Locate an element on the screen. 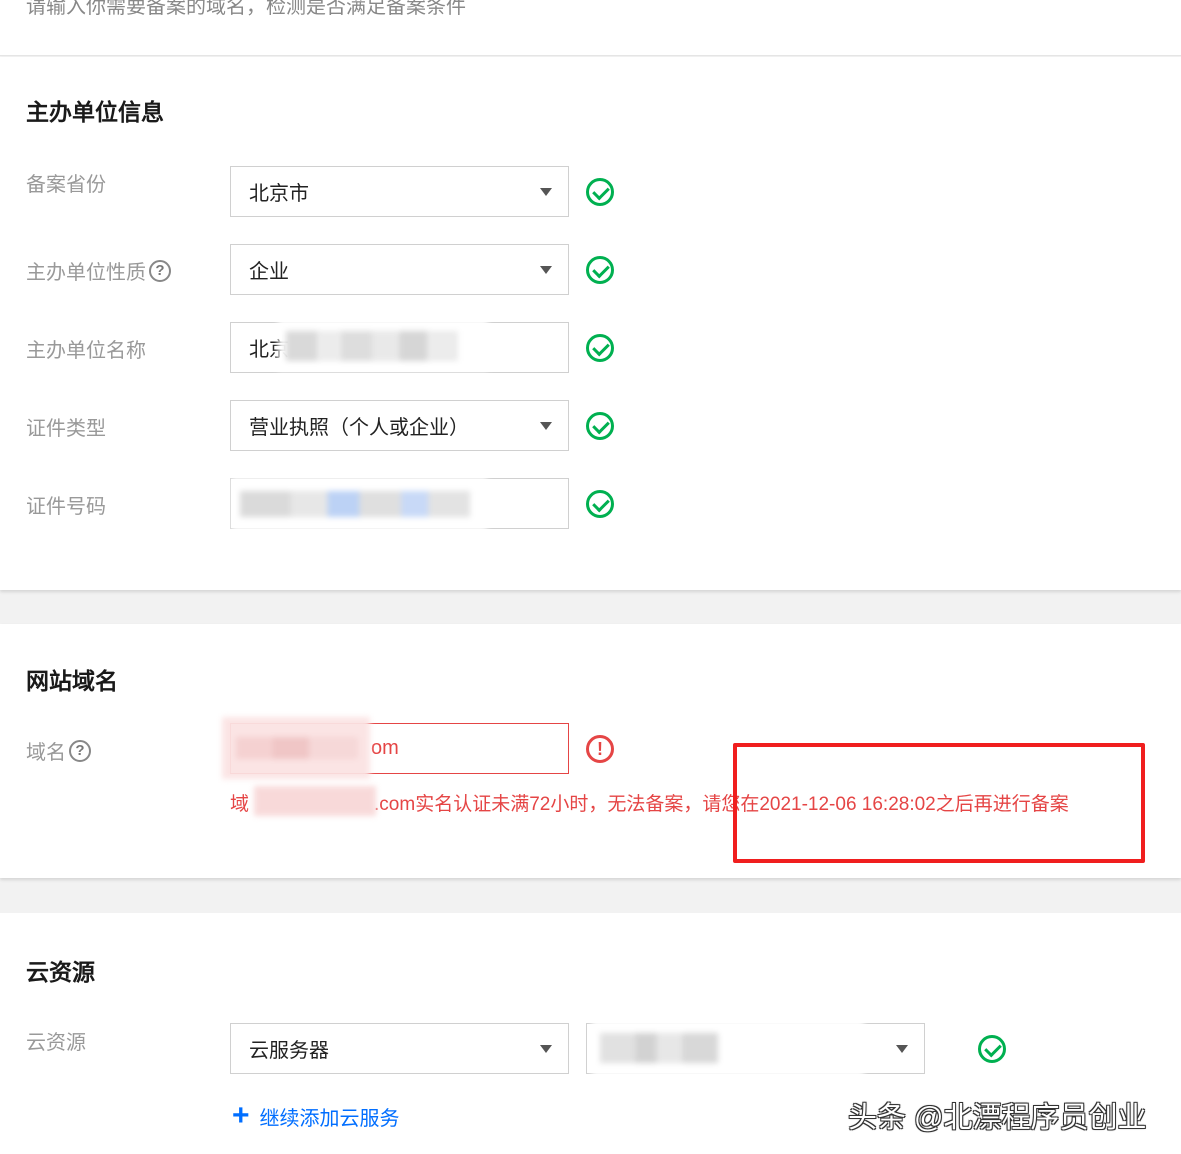  org-name-label-text: 主办单位名称 is located at coordinates (86, 351).